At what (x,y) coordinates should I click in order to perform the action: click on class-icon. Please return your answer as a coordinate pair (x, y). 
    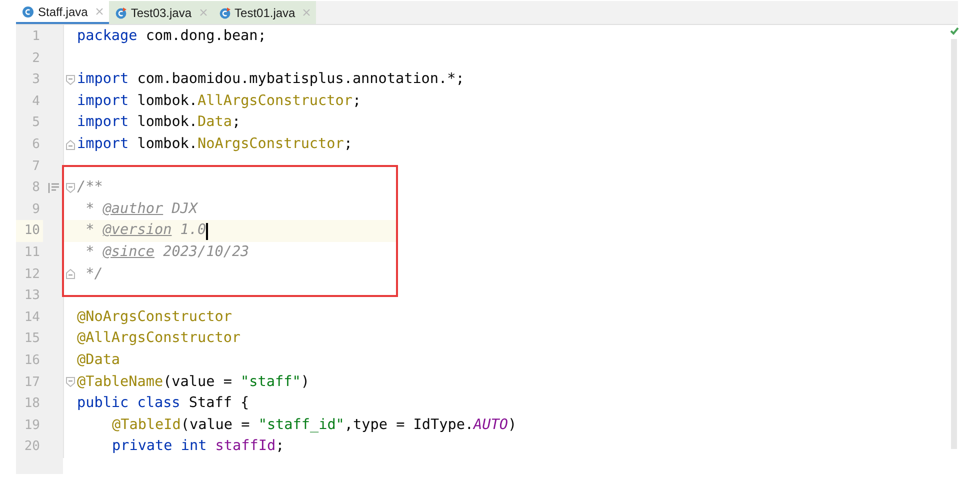
    Looking at the image, I should click on (28, 12).